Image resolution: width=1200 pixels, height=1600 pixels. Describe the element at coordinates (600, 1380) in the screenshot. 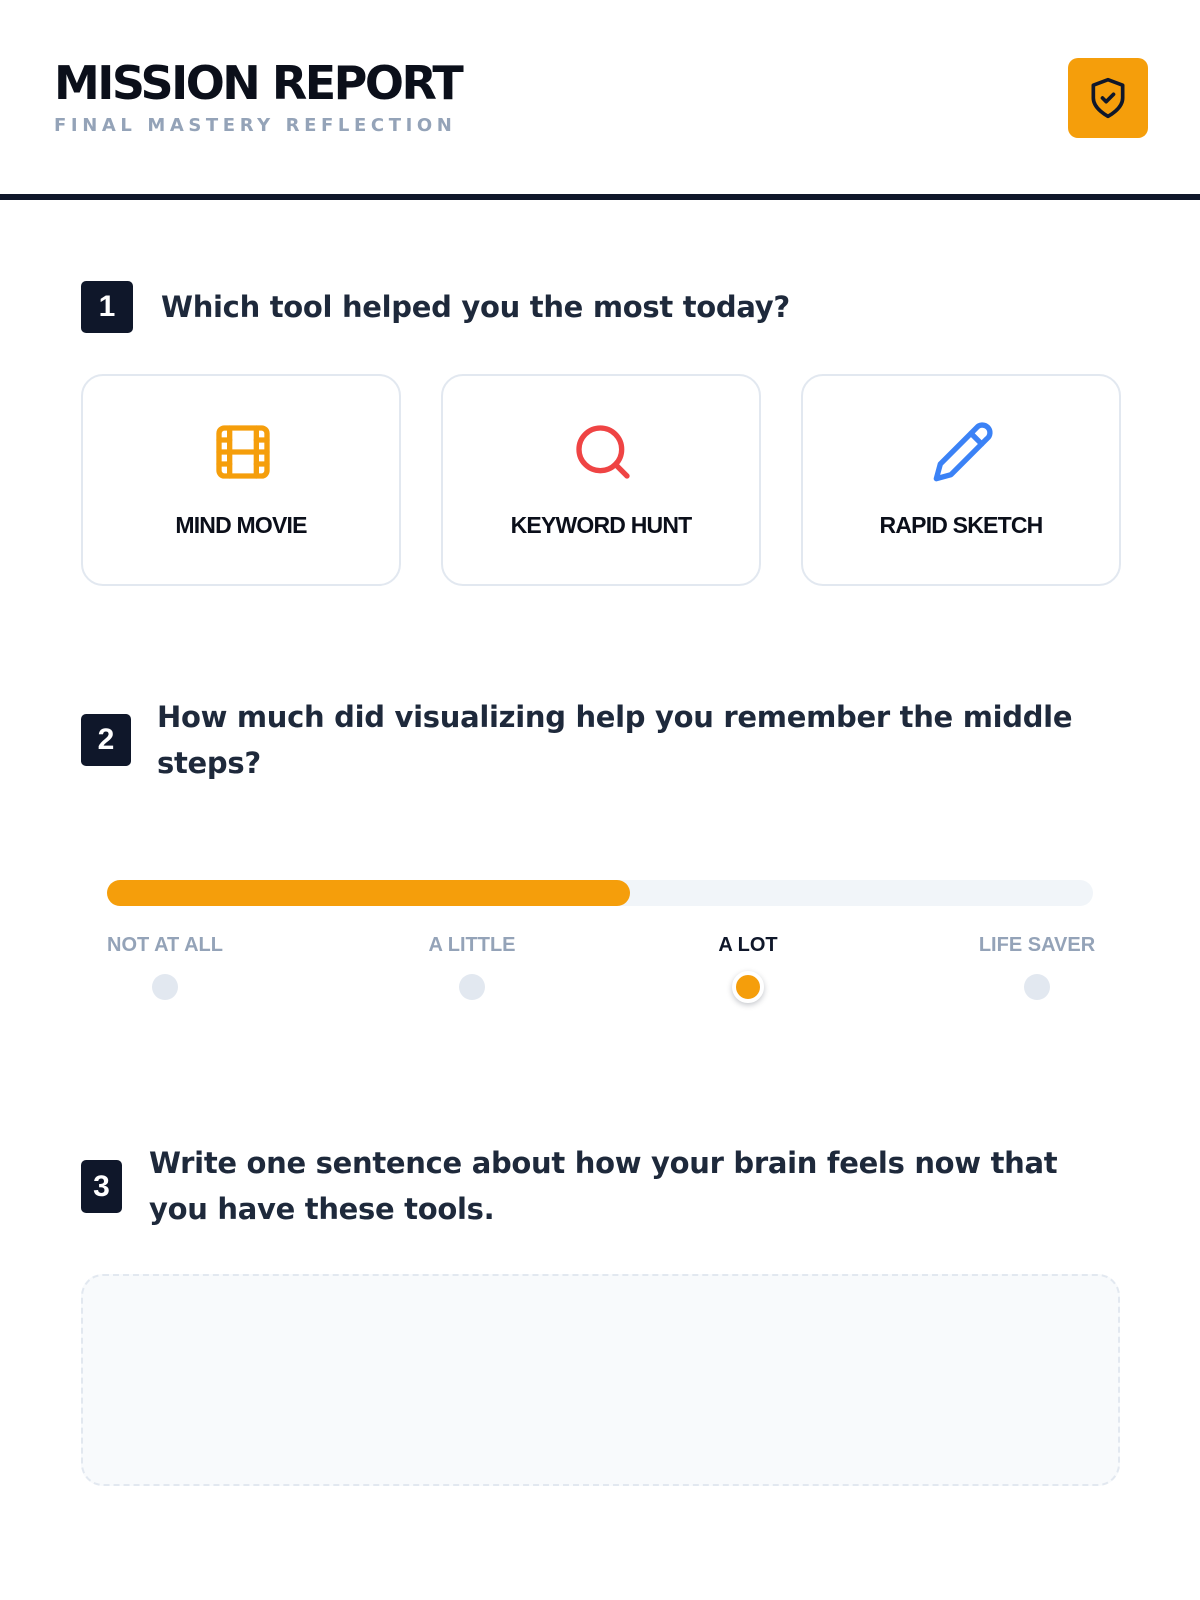

I see `reflection-answer-field` at that location.